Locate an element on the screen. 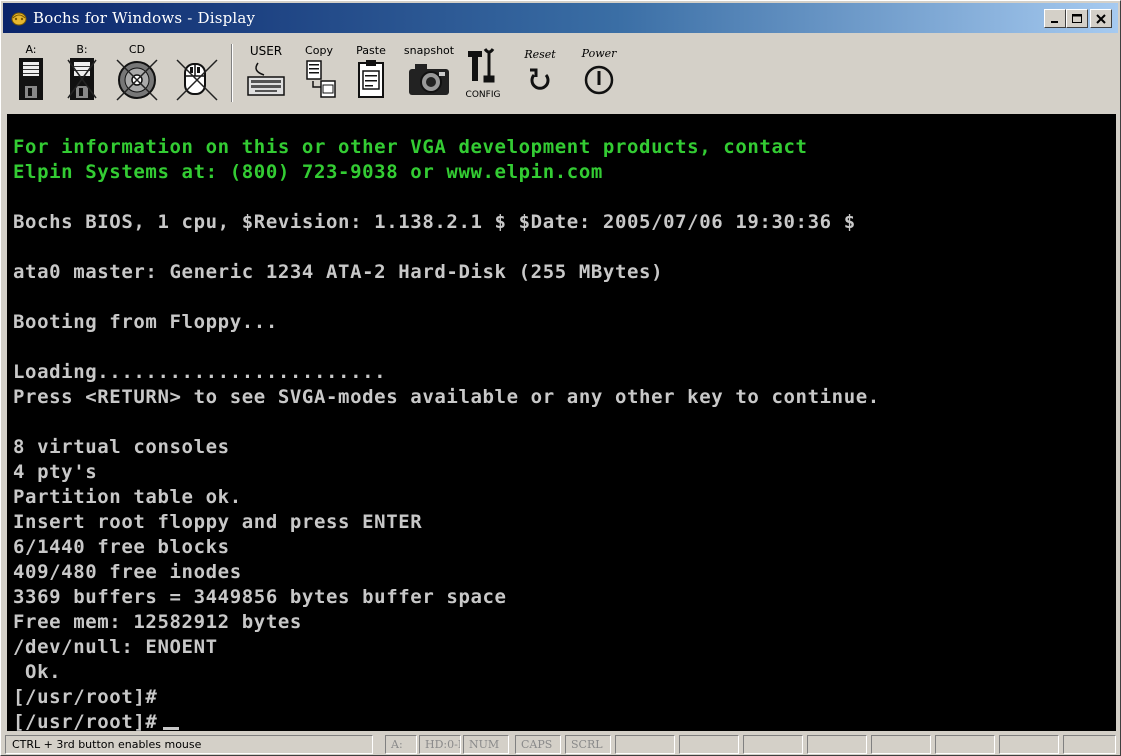 The image size is (1121, 756). close-button is located at coordinates (1101, 18).